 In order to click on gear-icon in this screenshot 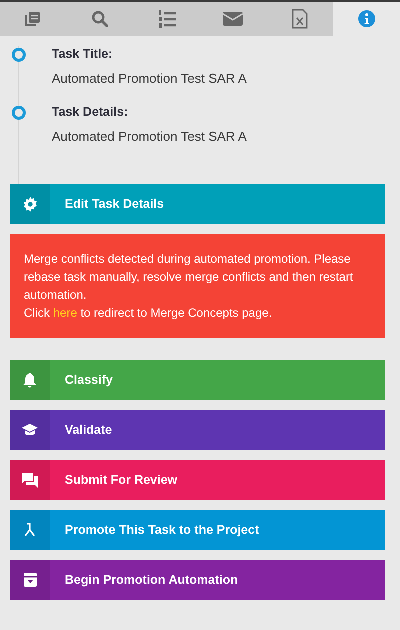, I will do `click(30, 204)`.